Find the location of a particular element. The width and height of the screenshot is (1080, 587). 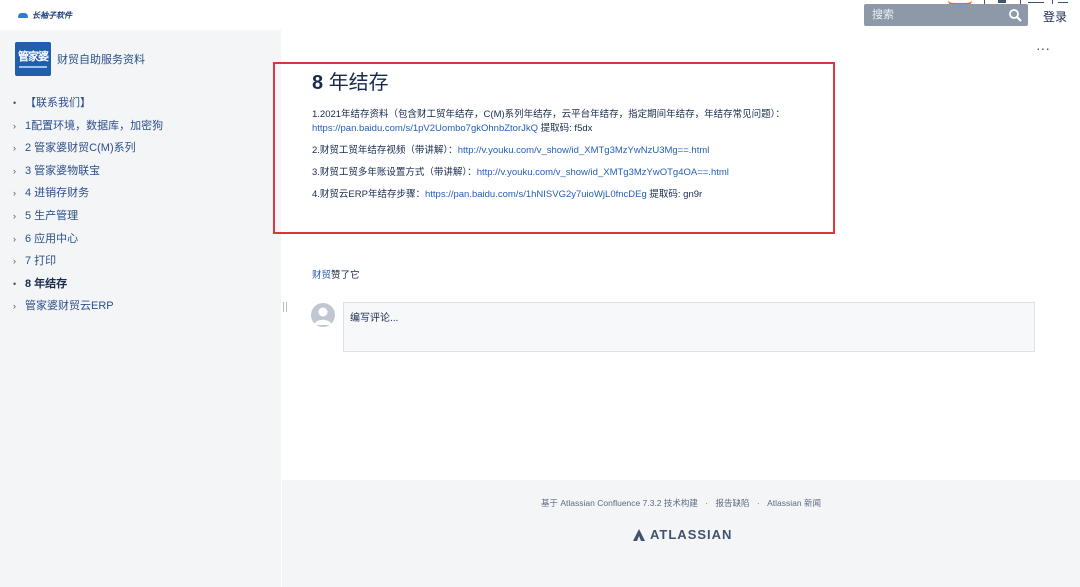

sidebar-item-iot: › 3 管家婆物联宝 is located at coordinates (88, 171).